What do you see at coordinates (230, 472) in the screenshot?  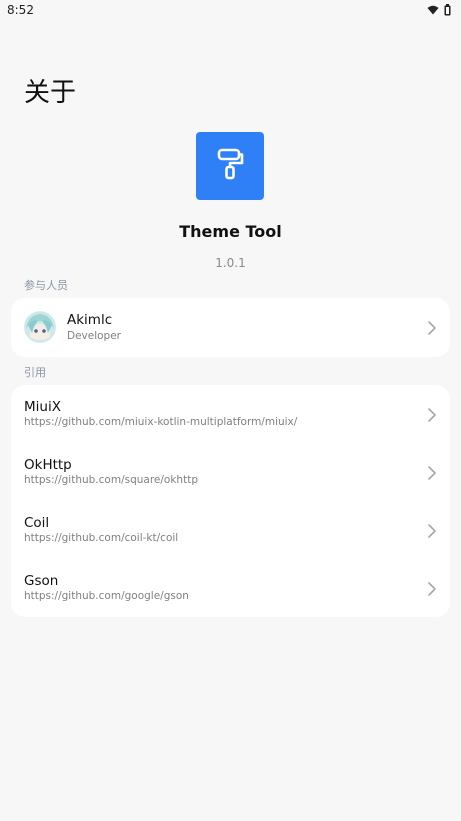 I see `reference-row-okhttp: OkHttp https://github.com/square/okhttp` at bounding box center [230, 472].